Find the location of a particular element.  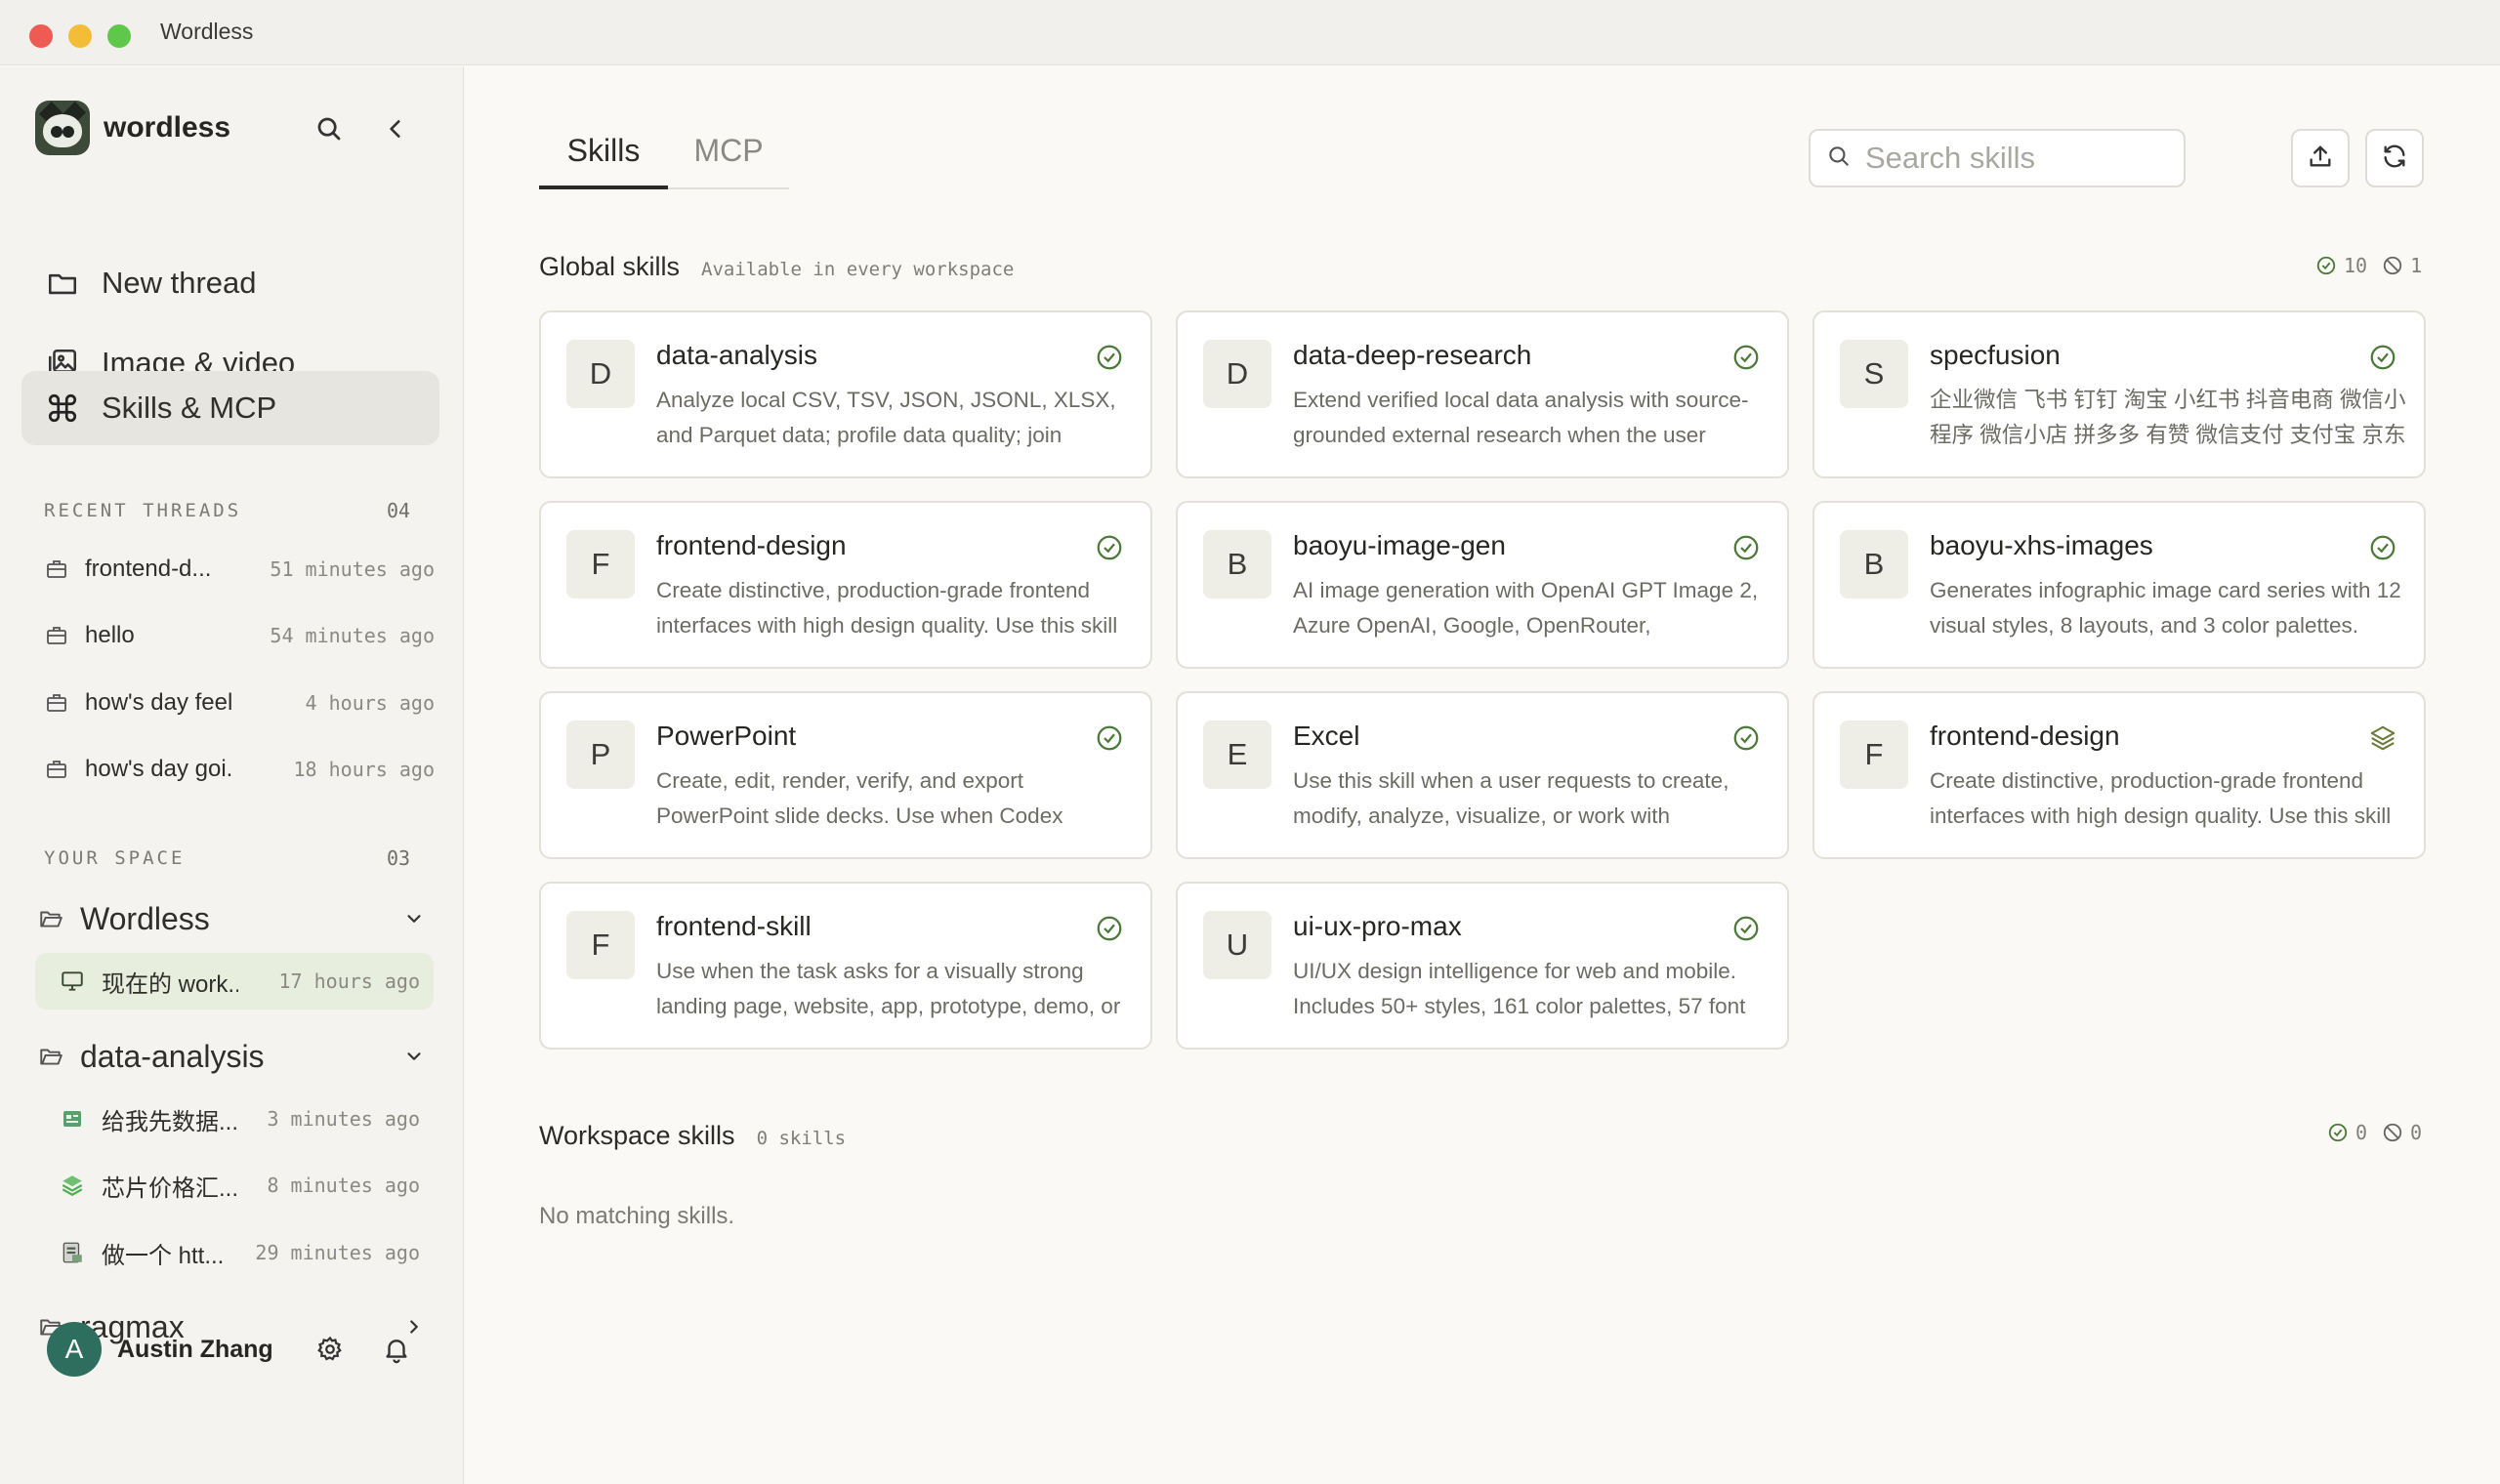

global-skills-subtitle: Available in every workspace is located at coordinates (858, 269).